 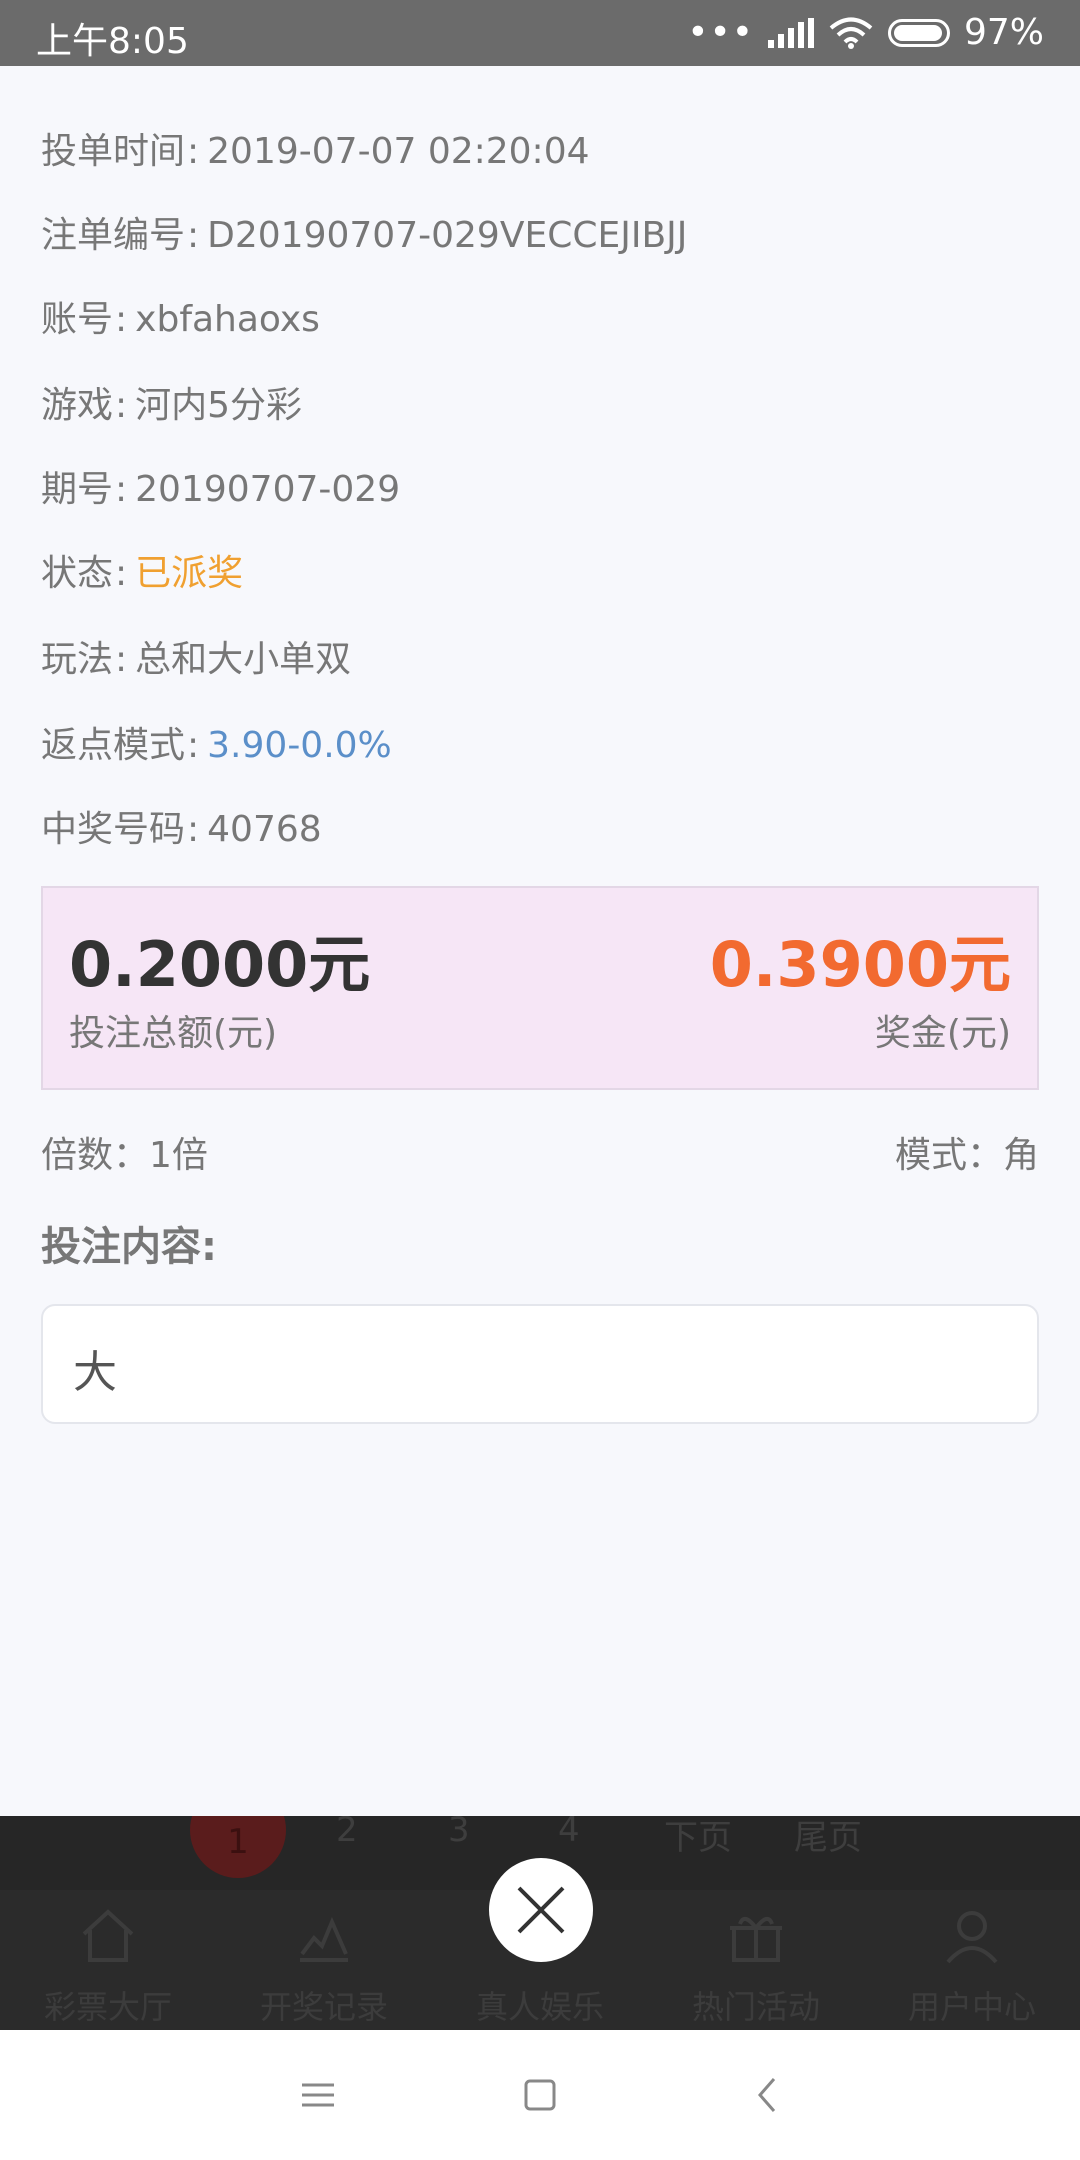 What do you see at coordinates (108, 1935) in the screenshot?
I see `home-icon` at bounding box center [108, 1935].